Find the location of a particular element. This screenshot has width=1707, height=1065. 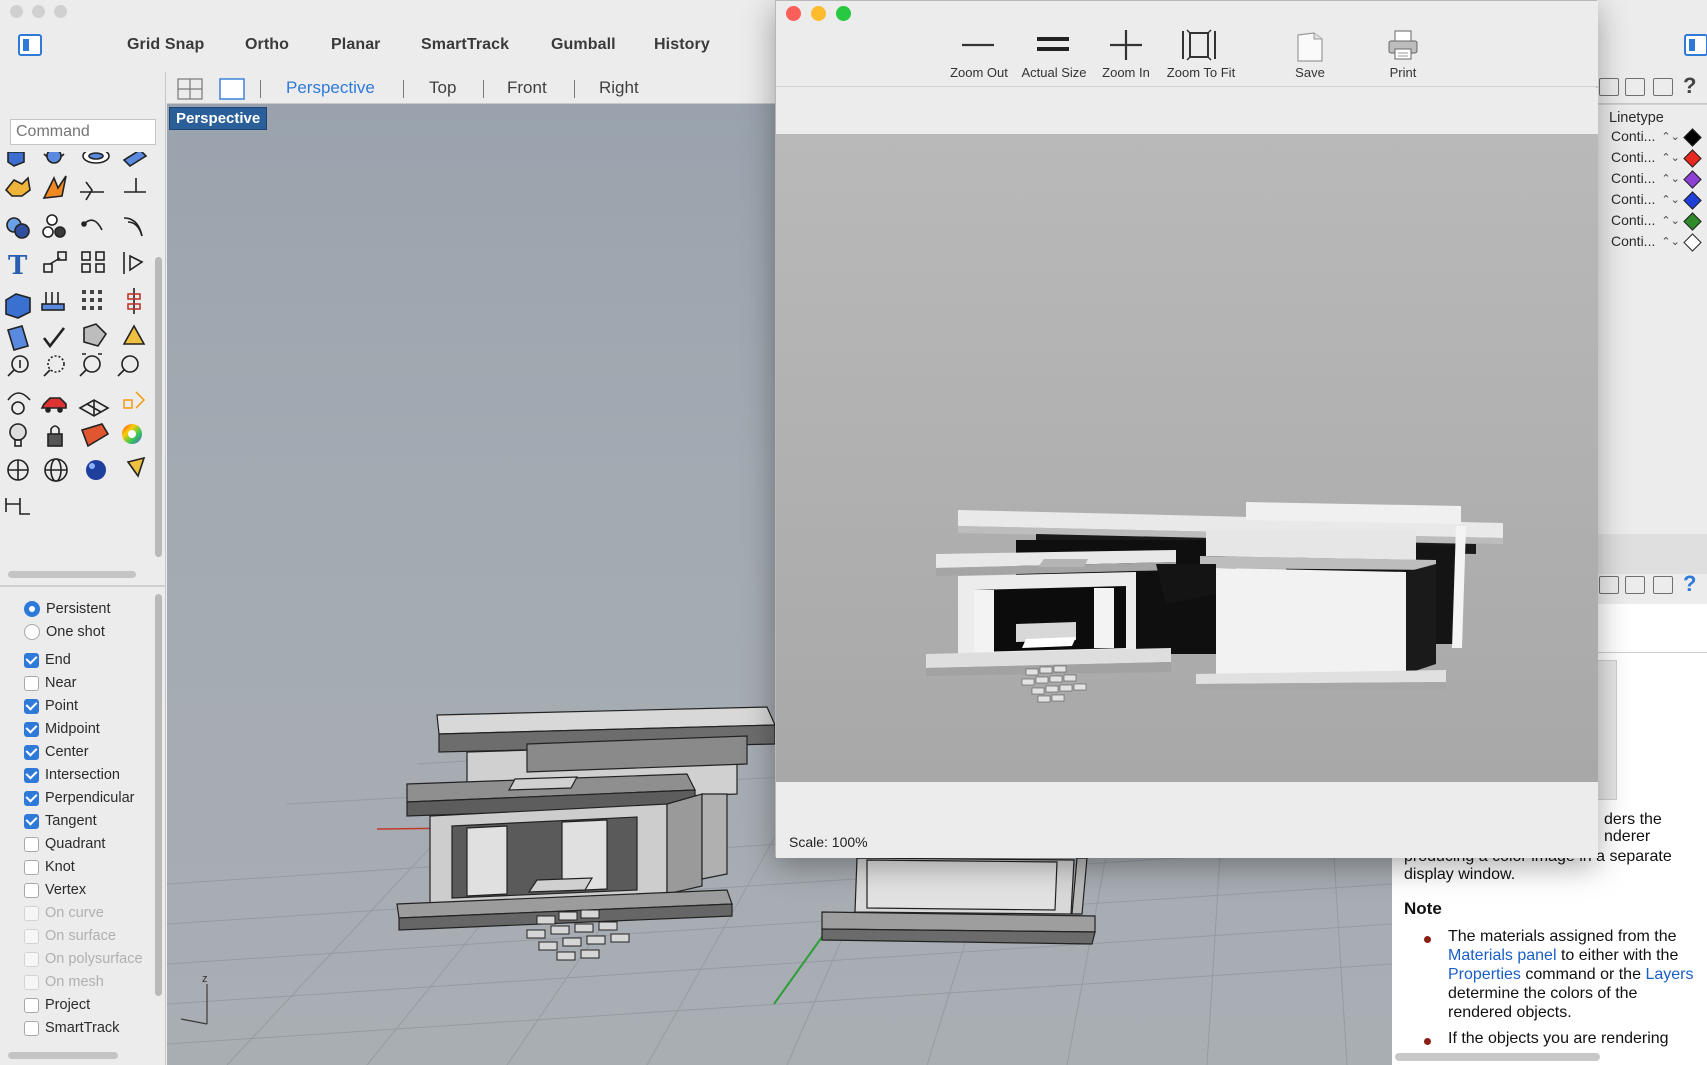

palette-horizontal-scrollbar is located at coordinates (72, 574).